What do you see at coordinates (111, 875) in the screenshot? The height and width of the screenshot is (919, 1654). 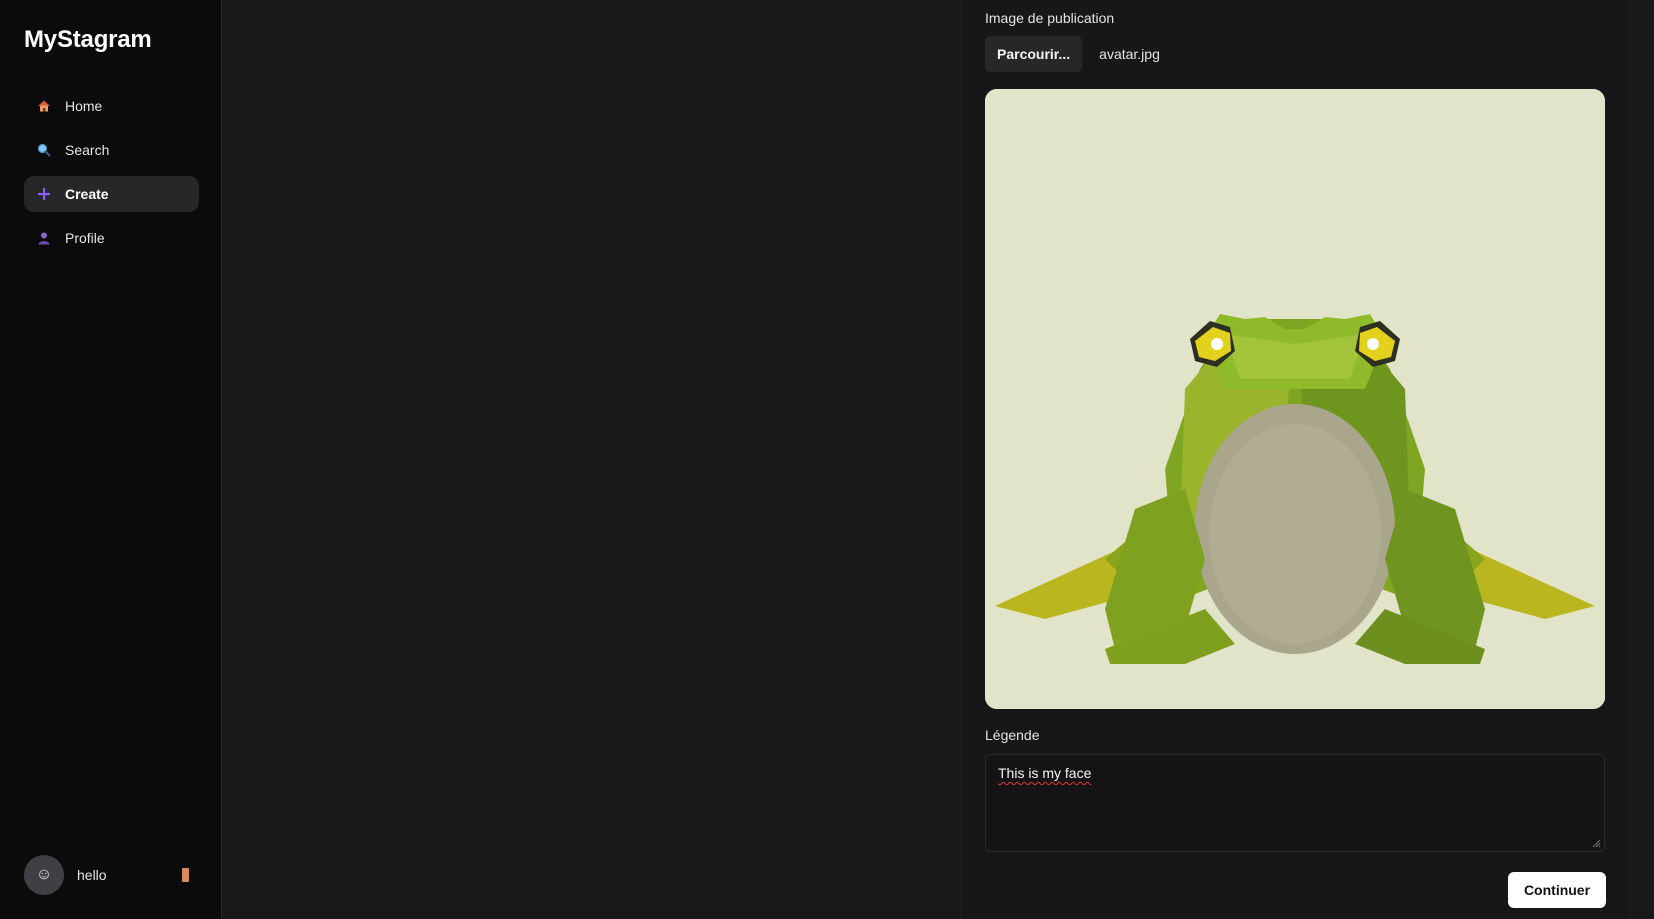 I see `current-user: ☺ hello` at bounding box center [111, 875].